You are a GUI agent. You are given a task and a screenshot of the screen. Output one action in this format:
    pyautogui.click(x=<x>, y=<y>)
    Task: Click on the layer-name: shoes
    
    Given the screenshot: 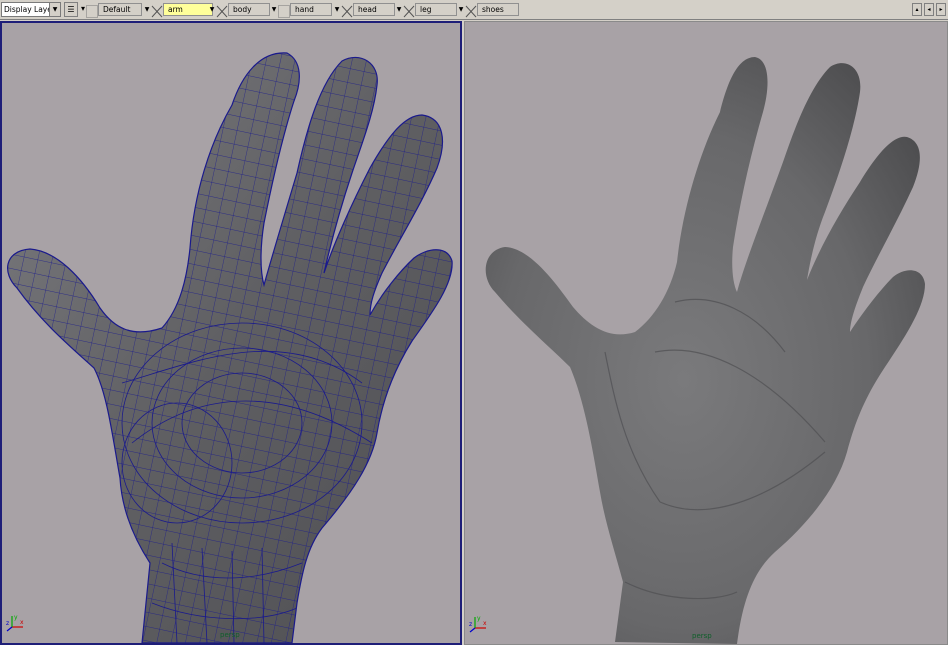 What is the action you would take?
    pyautogui.click(x=498, y=9)
    